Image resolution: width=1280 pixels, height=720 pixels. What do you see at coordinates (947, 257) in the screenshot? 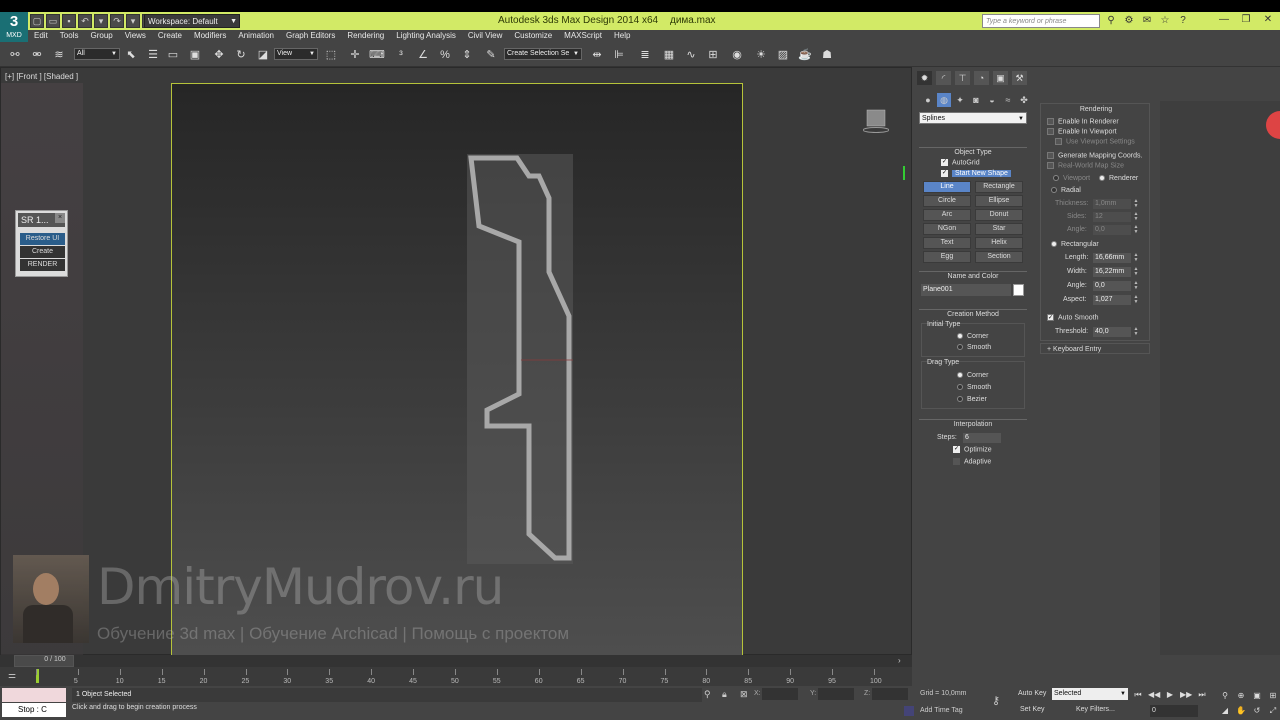
I see `object-type-egg-button: Egg` at bounding box center [947, 257].